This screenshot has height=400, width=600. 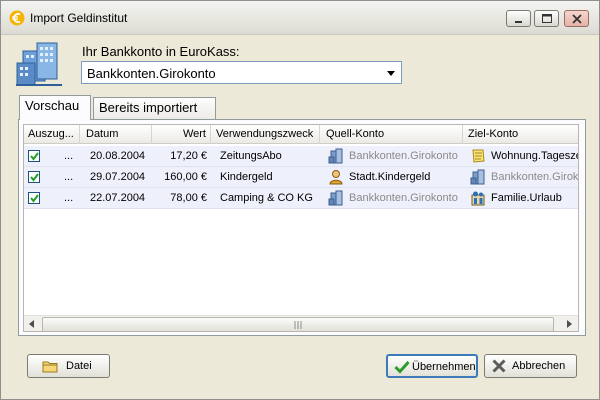 What do you see at coordinates (31, 324) in the screenshot?
I see `scroll-left-icon` at bounding box center [31, 324].